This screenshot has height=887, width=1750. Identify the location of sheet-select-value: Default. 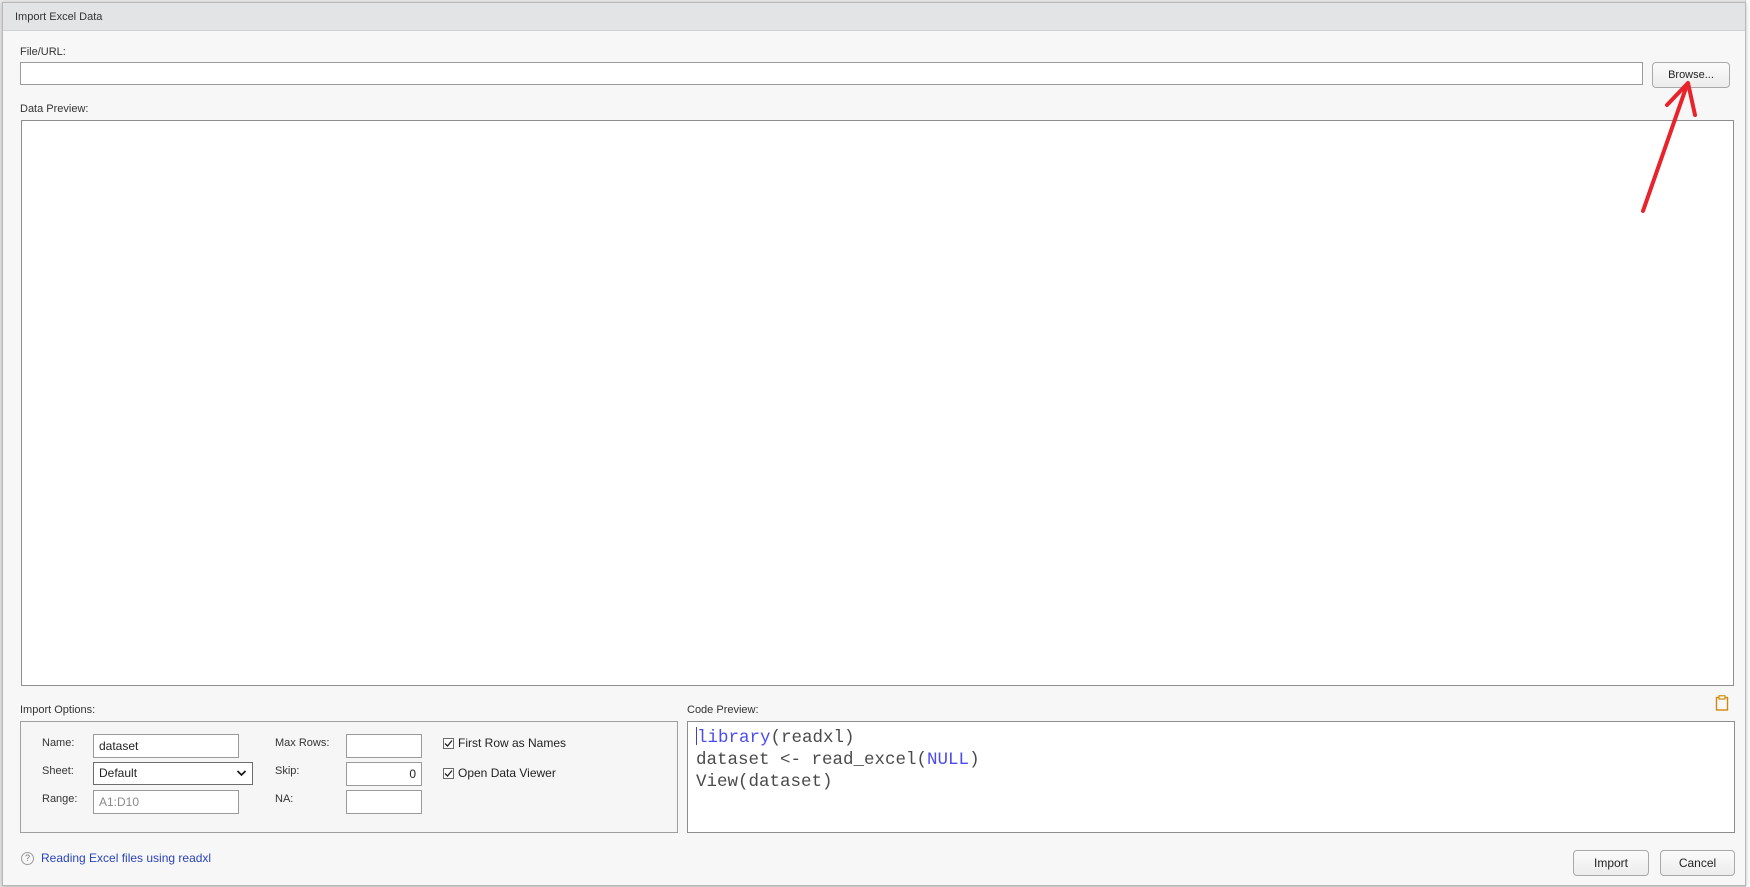
(118, 773).